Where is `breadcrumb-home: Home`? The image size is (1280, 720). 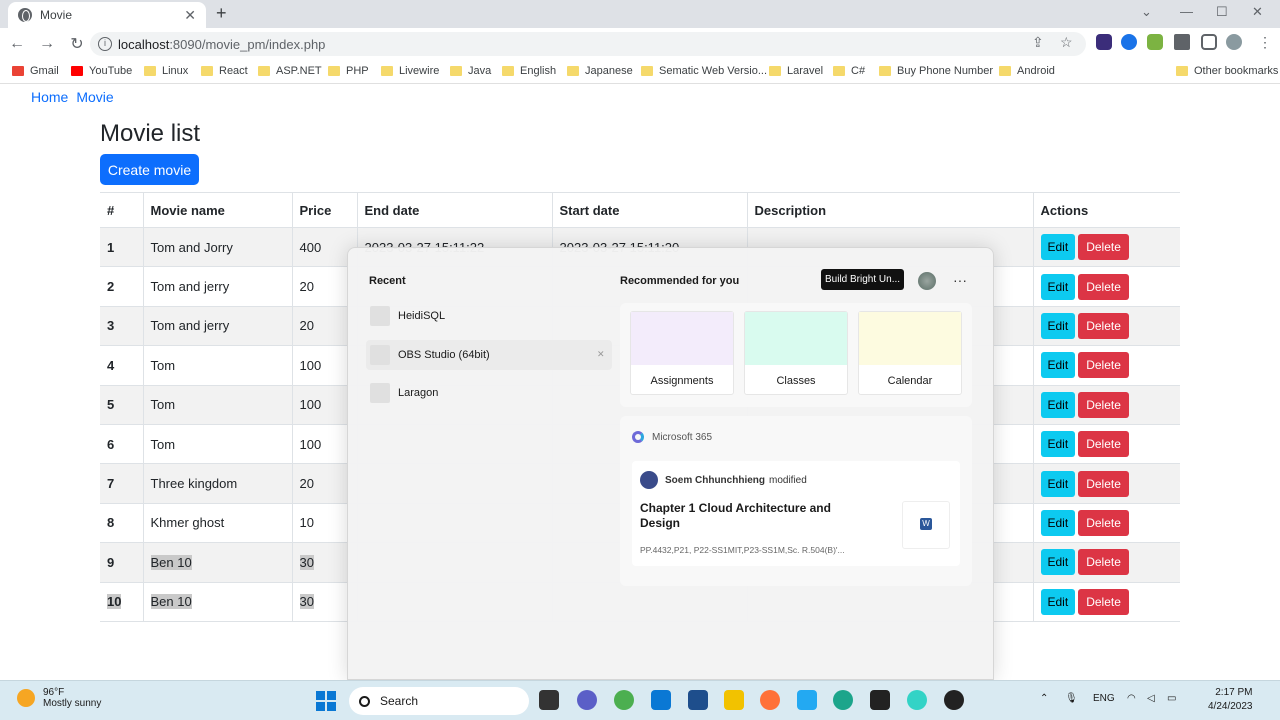 breadcrumb-home: Home is located at coordinates (49, 97).